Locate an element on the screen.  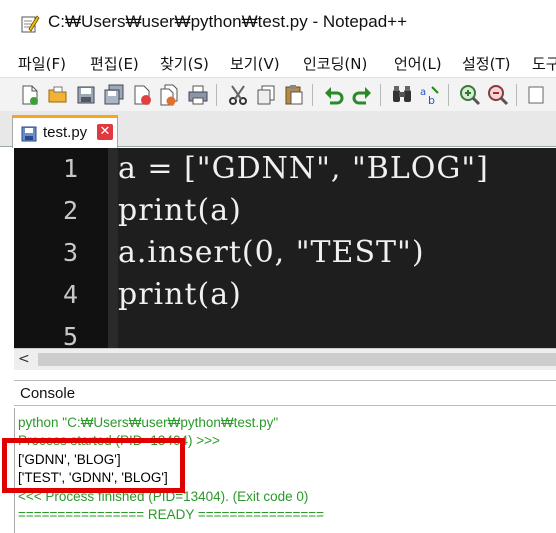
horizontal-scrollbar: < is located at coordinates (285, 359).